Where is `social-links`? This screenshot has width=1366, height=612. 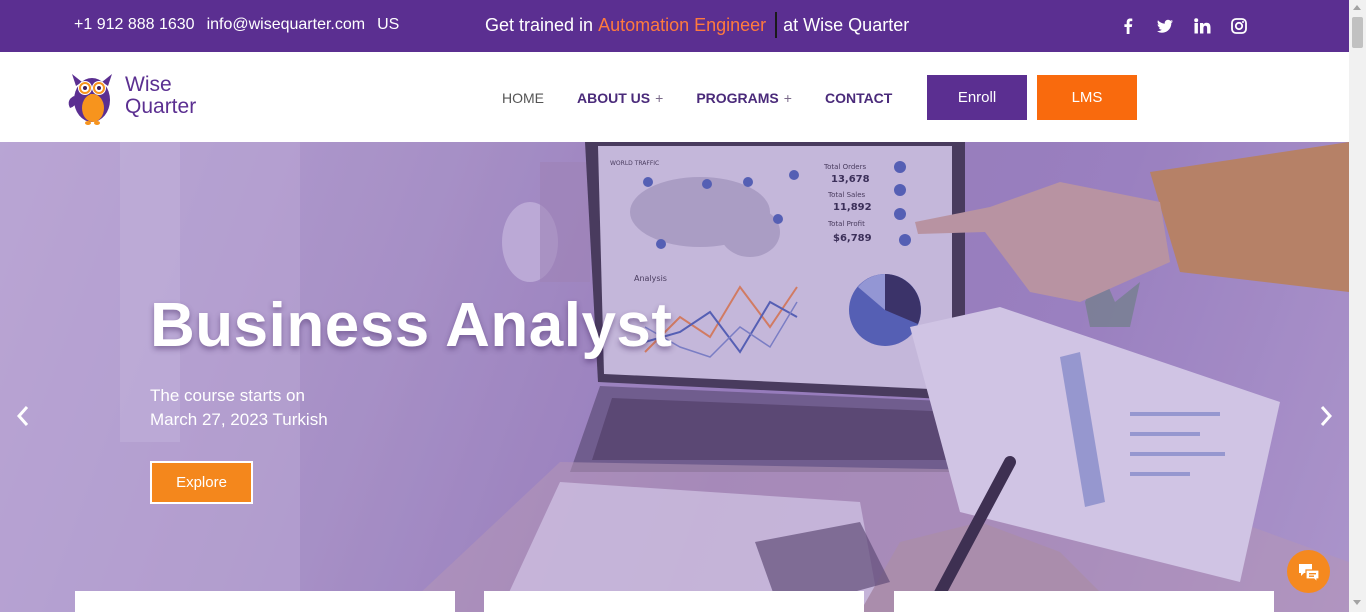
social-links is located at coordinates (1183, 26).